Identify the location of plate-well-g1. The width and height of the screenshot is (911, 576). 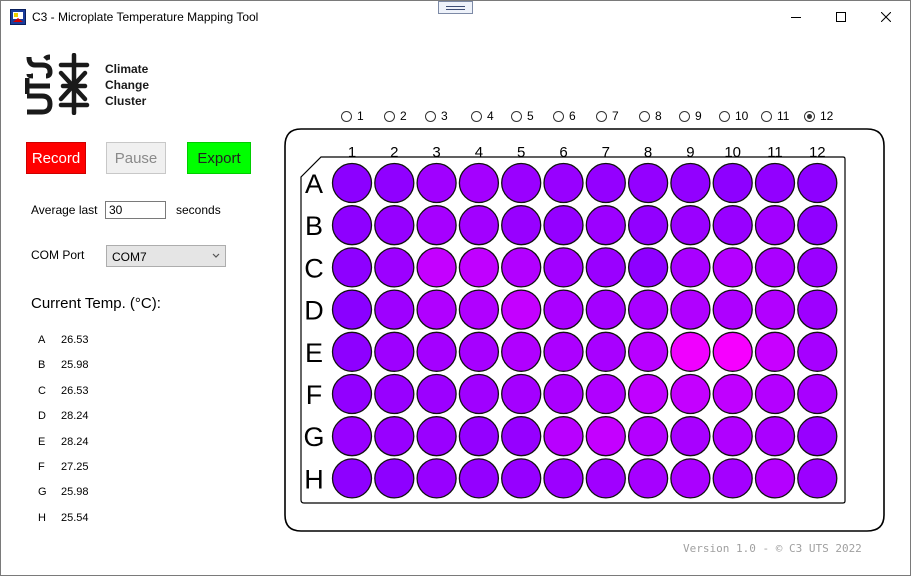
(352, 436).